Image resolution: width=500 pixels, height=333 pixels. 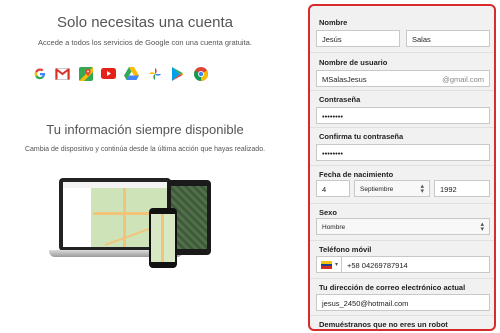 I want to click on username-label: Nombre de usuario, so click(x=353, y=62).